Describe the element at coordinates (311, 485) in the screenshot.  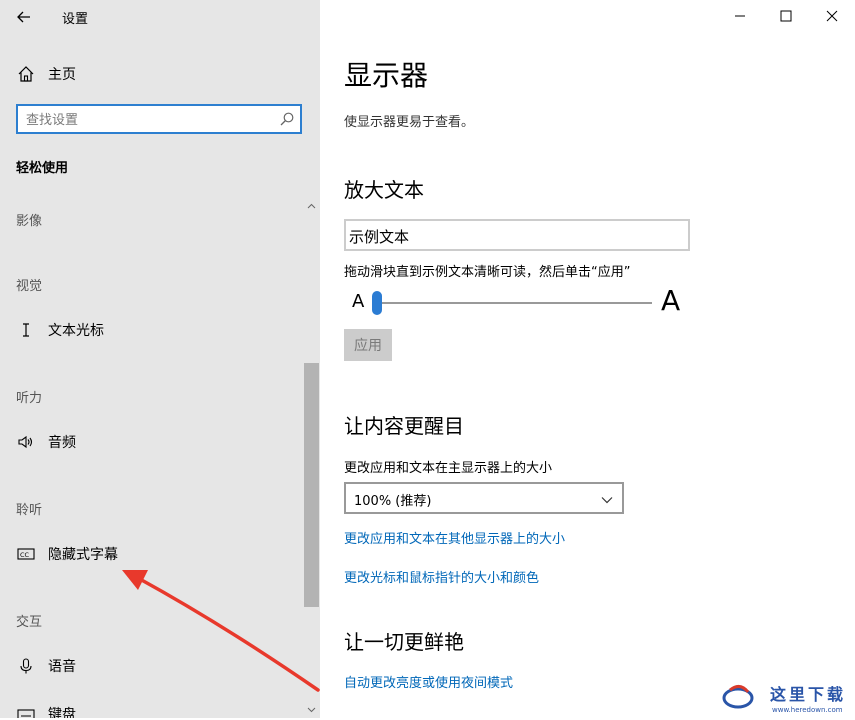
I see `sidebar-scrollbar-thumb` at that location.